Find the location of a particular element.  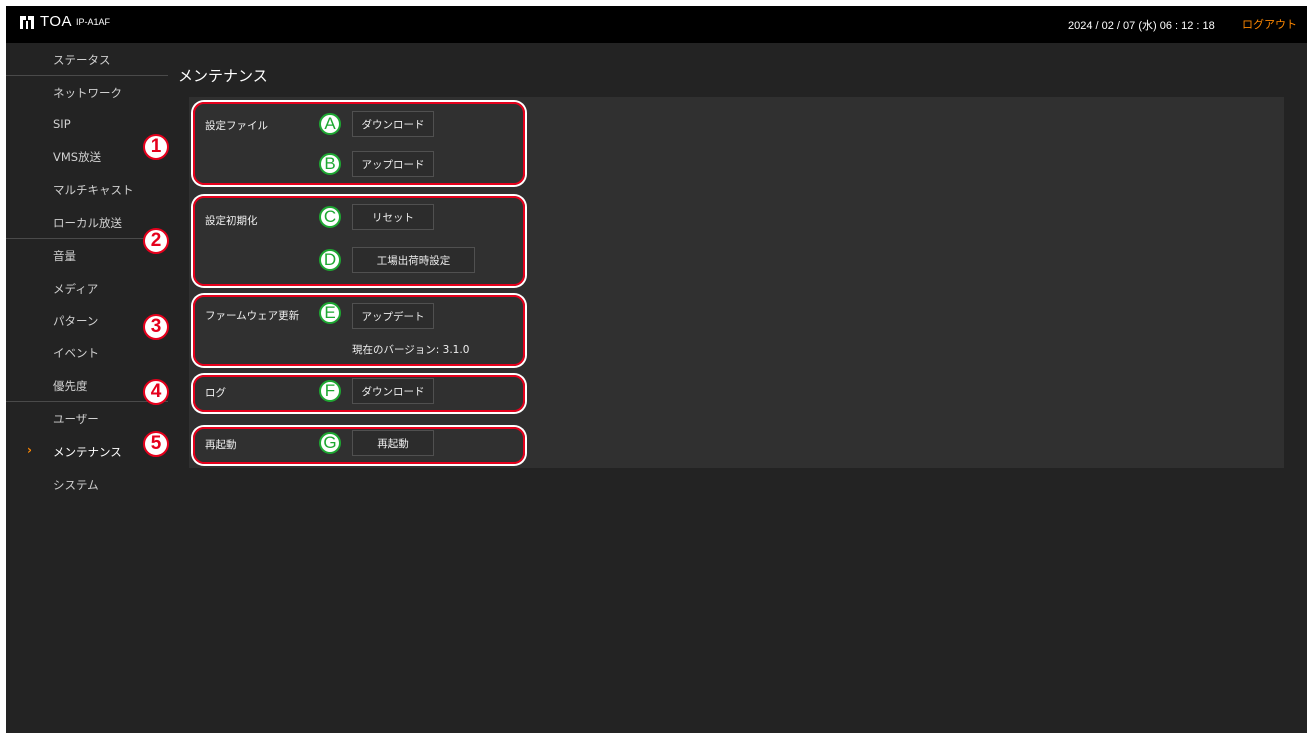

sidebar-item-network: ネットワーク is located at coordinates (88, 91).